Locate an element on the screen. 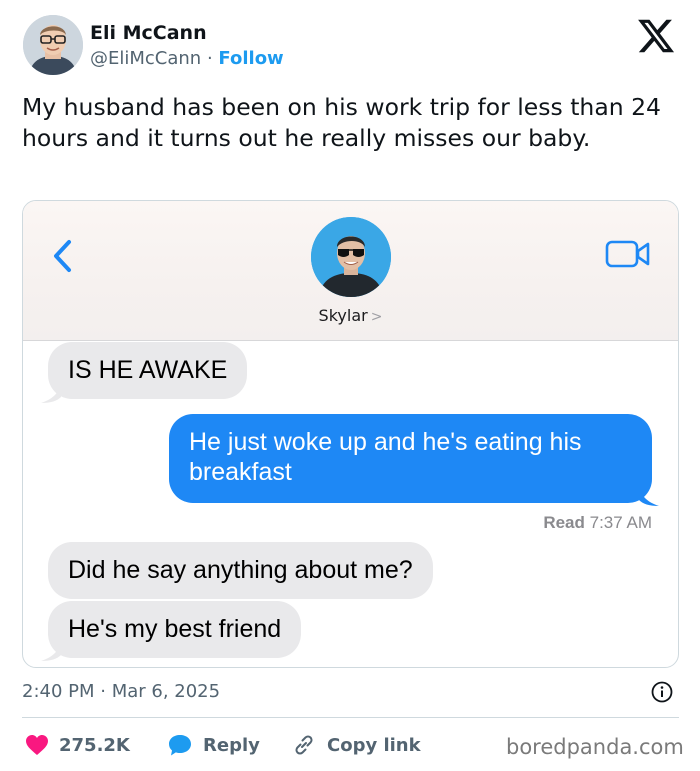  message-bubble-incoming: IS HE AWAKE is located at coordinates (148, 370).